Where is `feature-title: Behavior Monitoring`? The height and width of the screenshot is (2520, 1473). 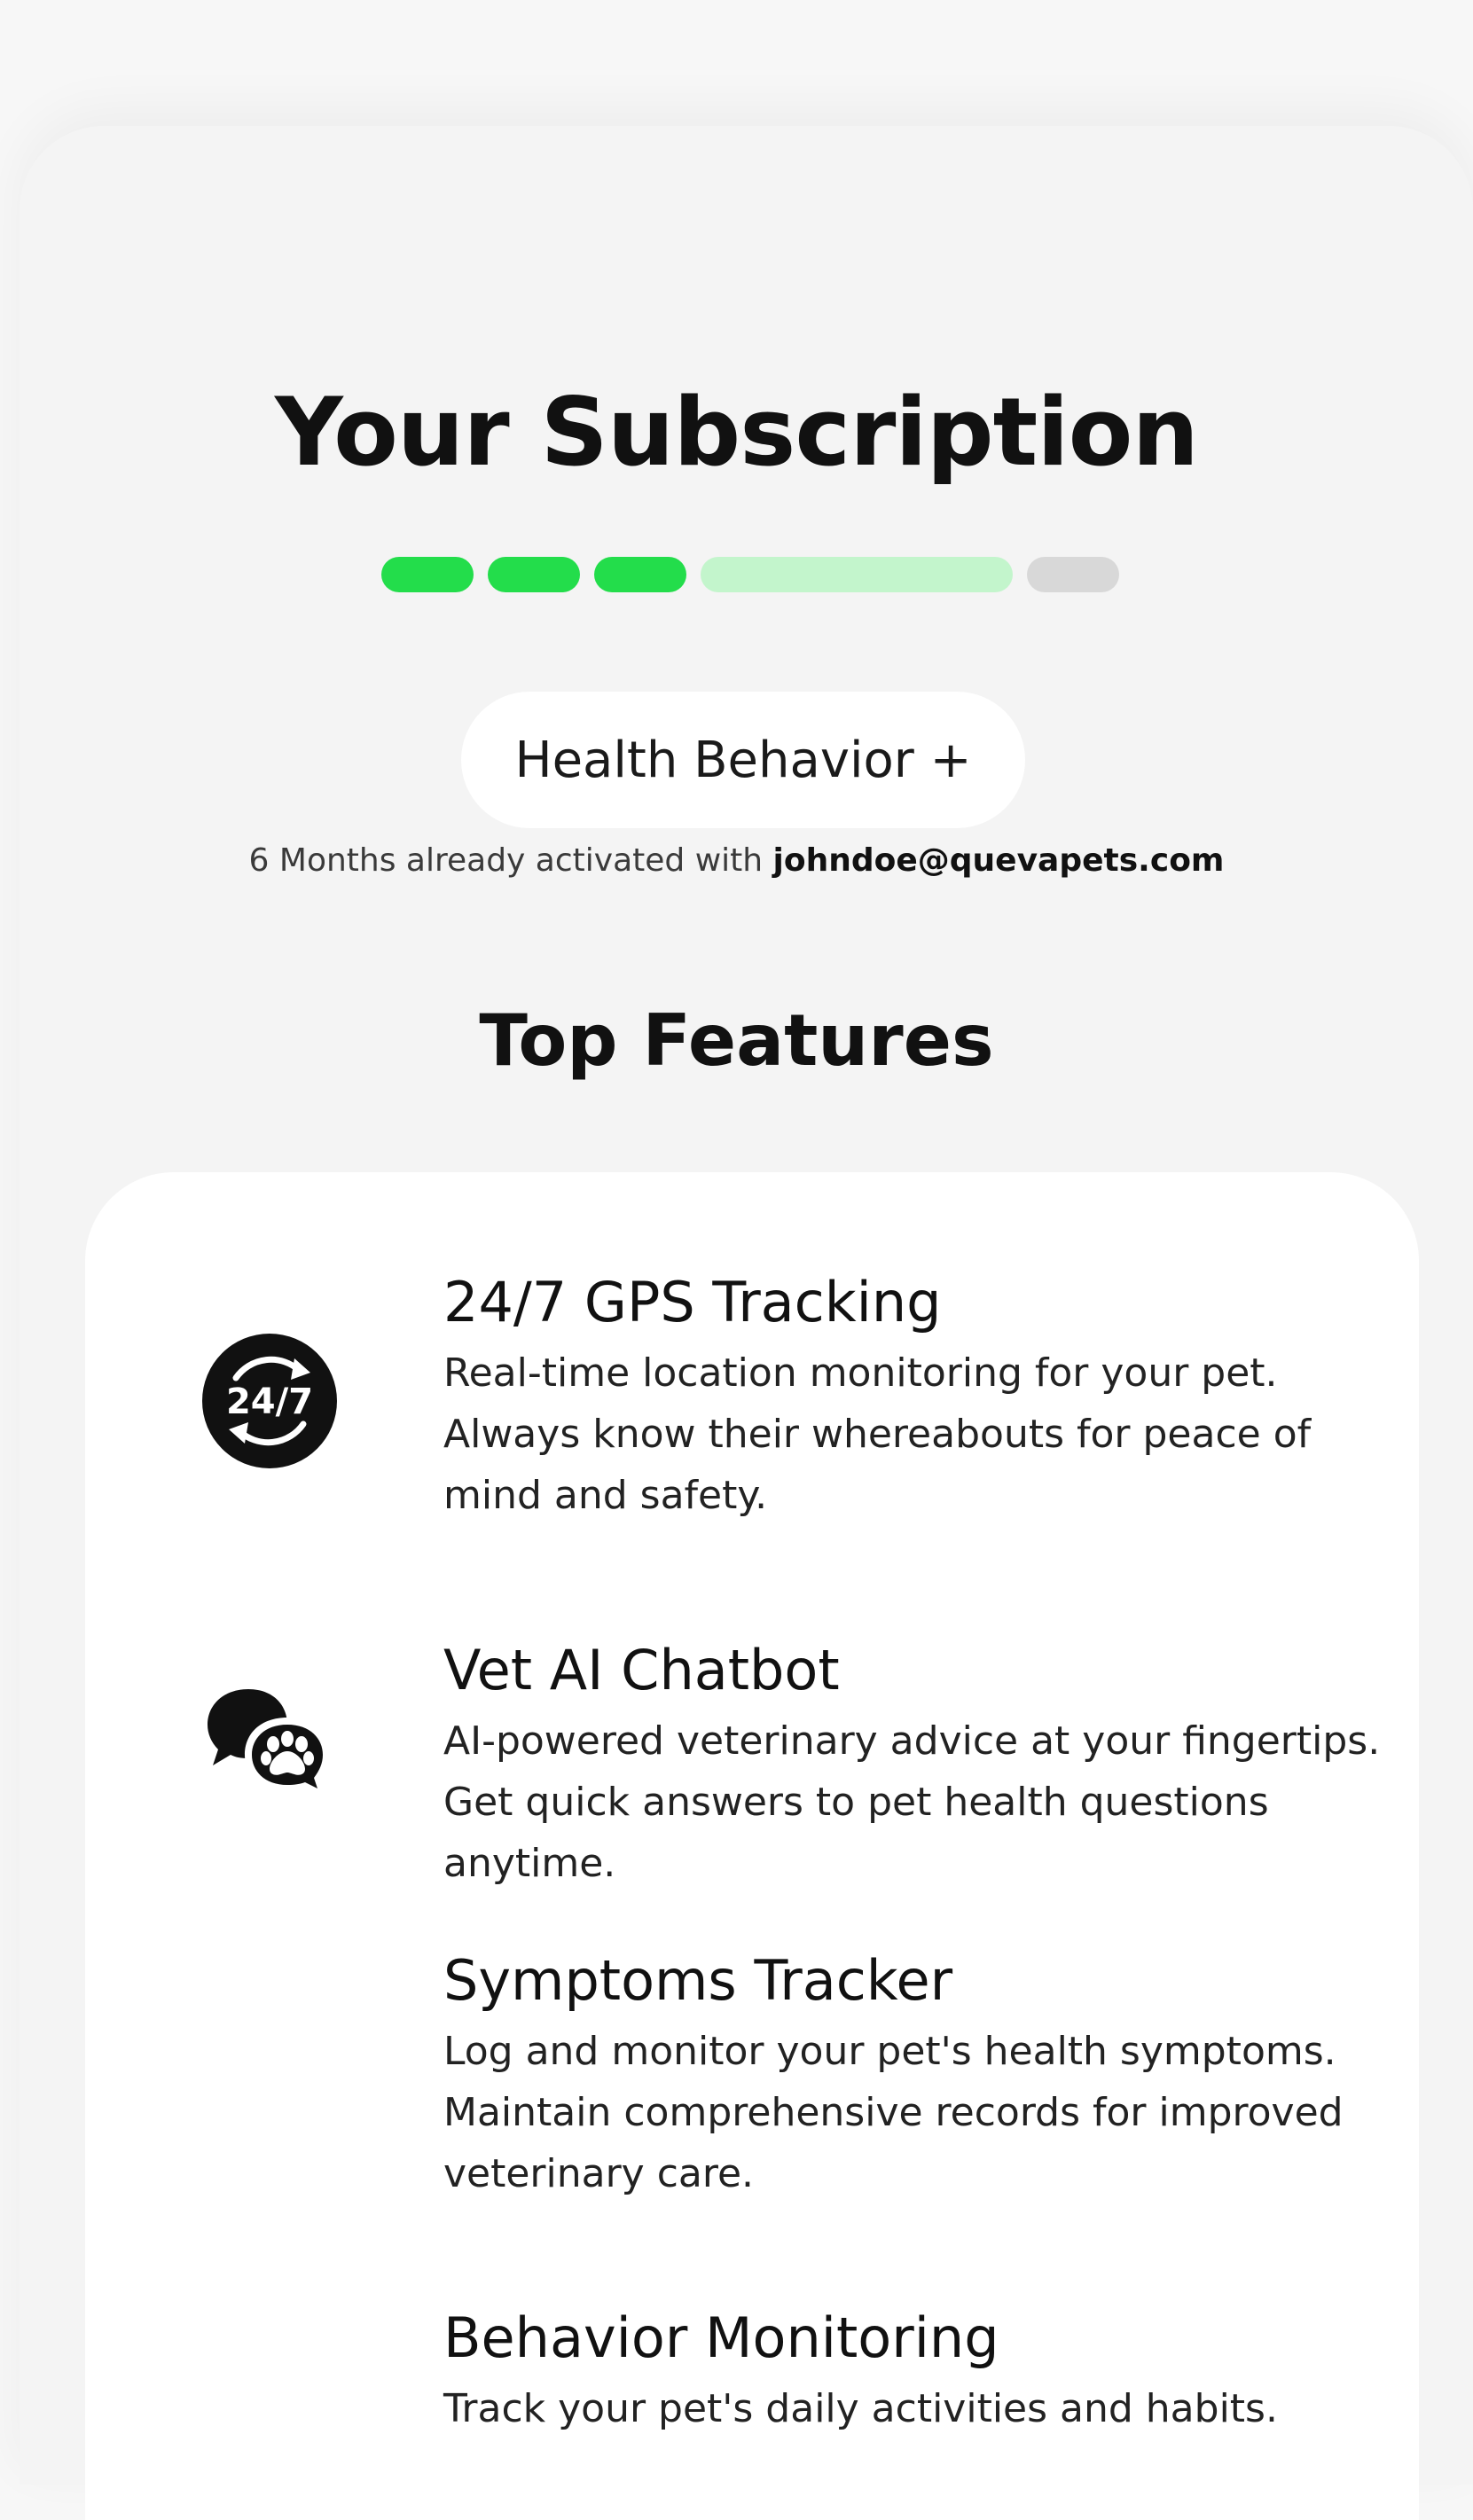 feature-title: Behavior Monitoring is located at coordinates (721, 2337).